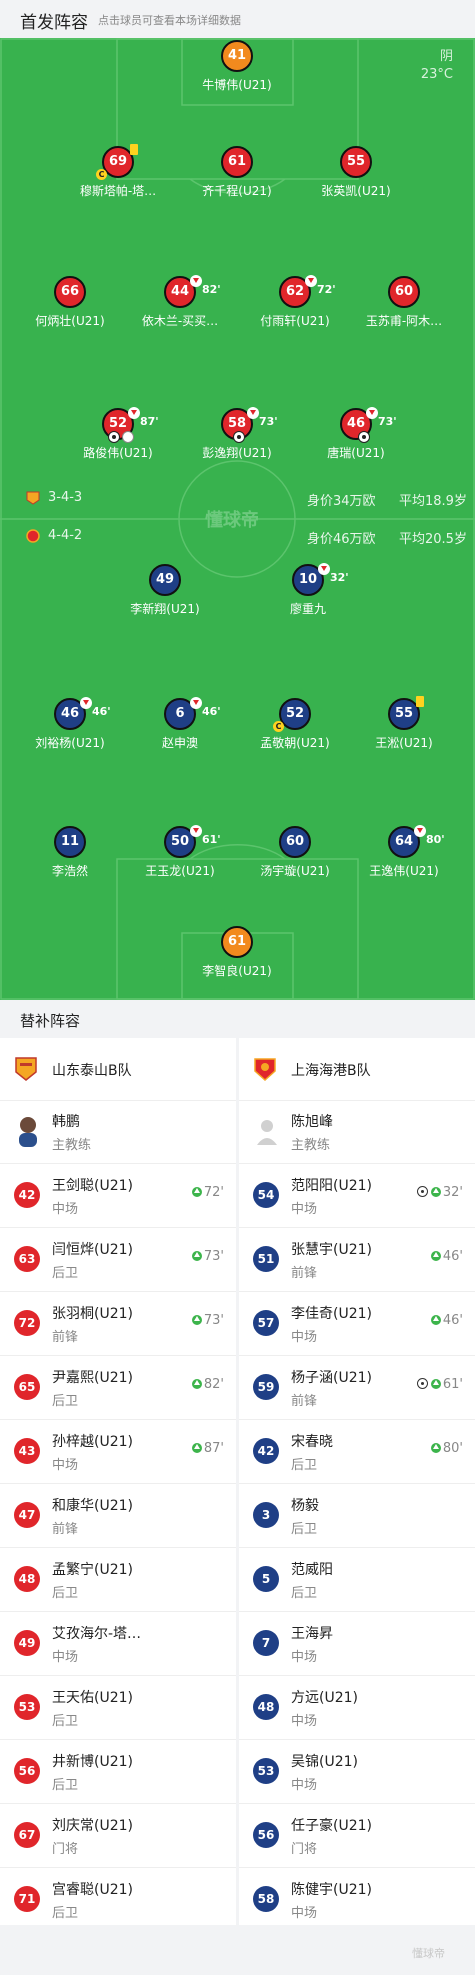  Describe the element at coordinates (92, 1071) in the screenshot. I see `home-team-name: 山东泰山B队` at that location.